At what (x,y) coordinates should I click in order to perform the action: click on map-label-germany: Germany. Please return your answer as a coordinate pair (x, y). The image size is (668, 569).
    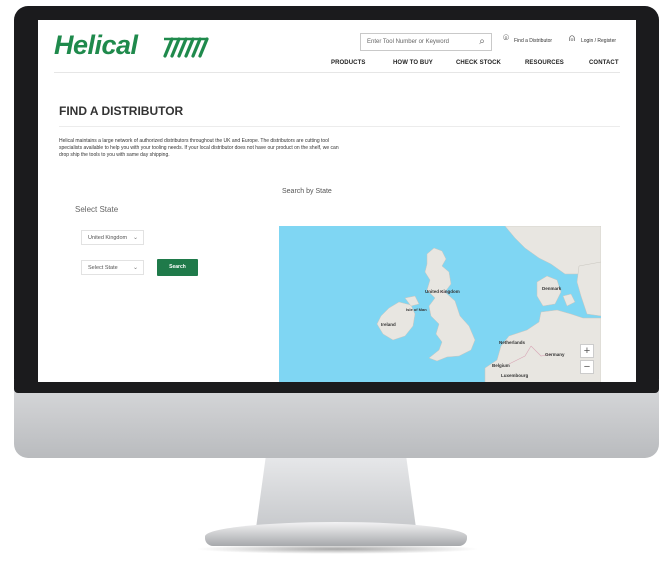
    Looking at the image, I should click on (555, 354).